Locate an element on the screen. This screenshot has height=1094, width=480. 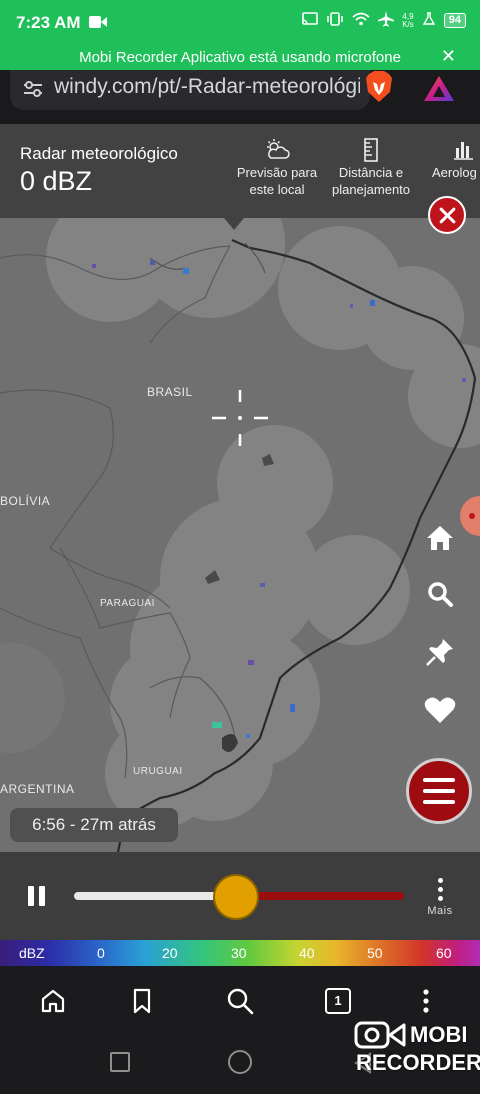
weather-cloud-sun-icon is located at coordinates (277, 150).